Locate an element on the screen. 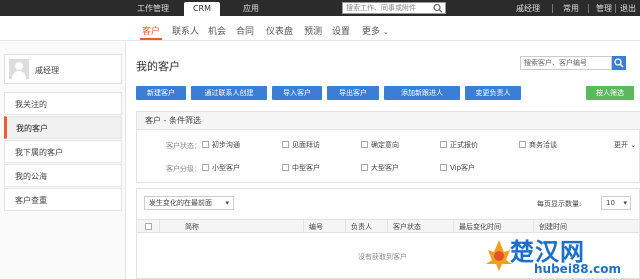 Image resolution: width=640 pixels, height=279 pixels. nav-opportunities: 机会 is located at coordinates (217, 30).